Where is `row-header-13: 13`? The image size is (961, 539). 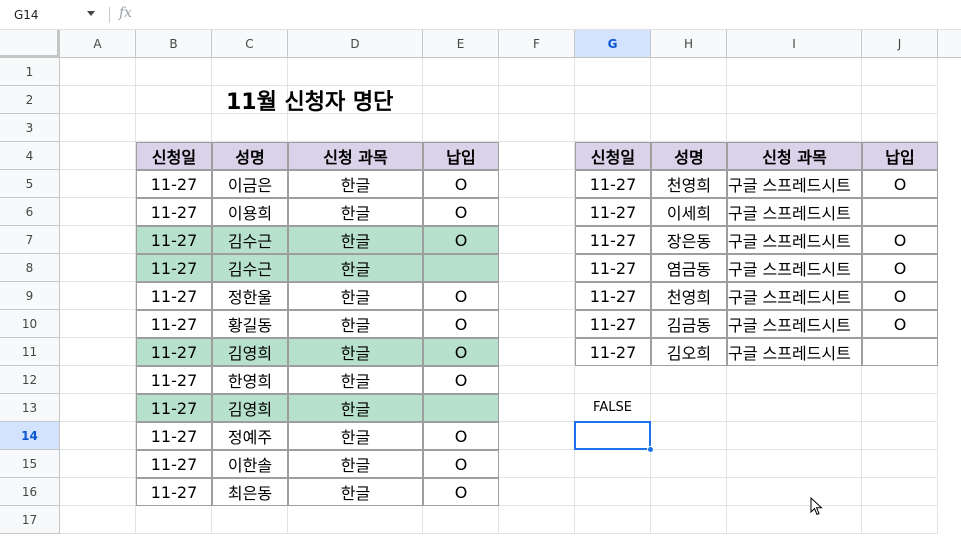
row-header-13: 13 is located at coordinates (30, 408).